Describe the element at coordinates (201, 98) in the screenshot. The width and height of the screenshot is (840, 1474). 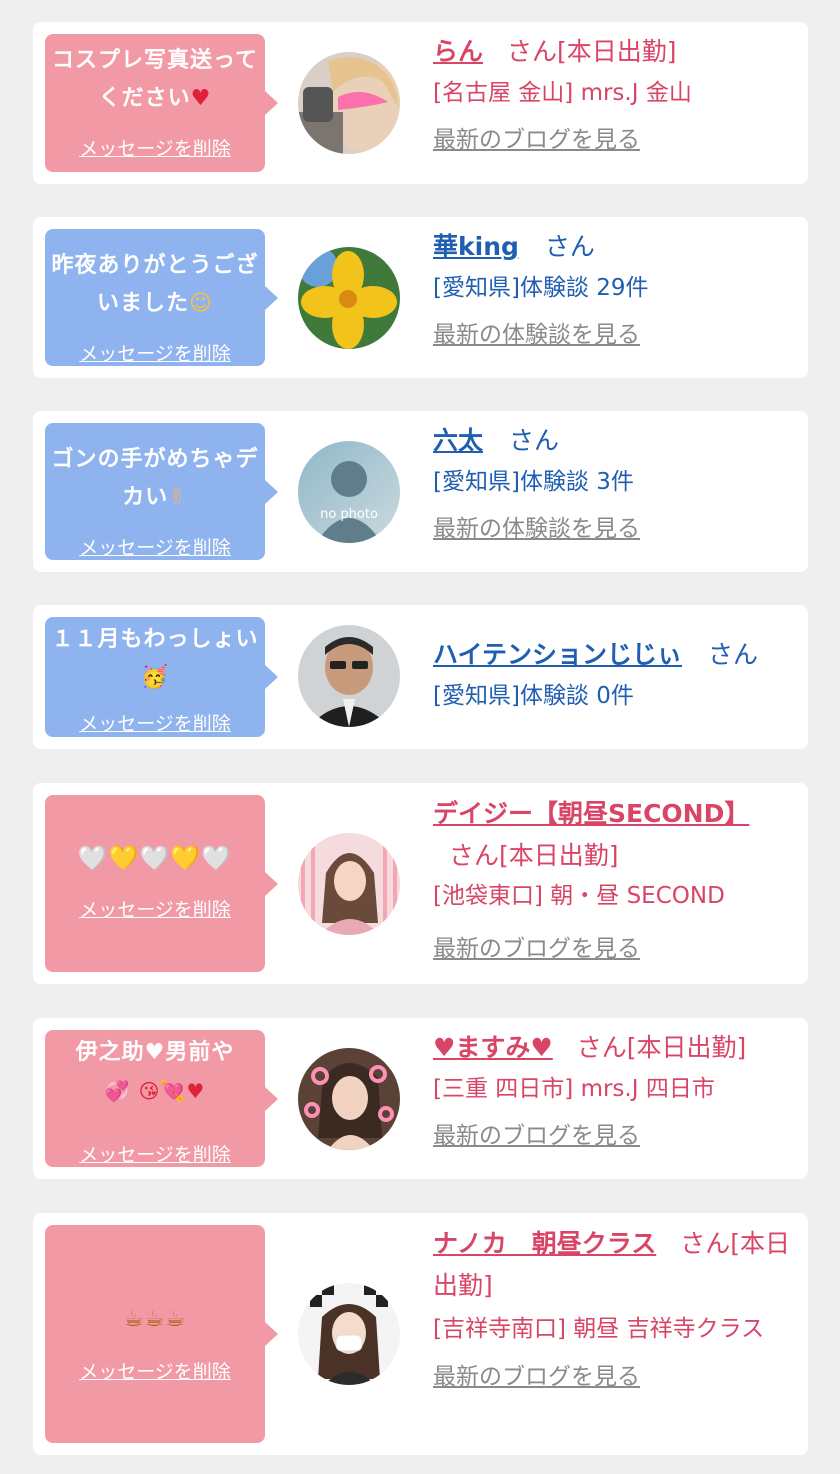
I see `heart-icon: ♥` at that location.